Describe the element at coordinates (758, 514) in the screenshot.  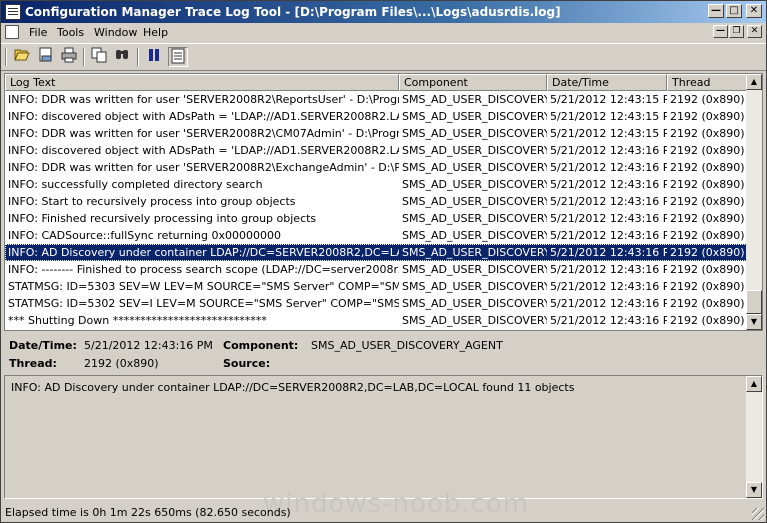
I see `resize-grip` at that location.